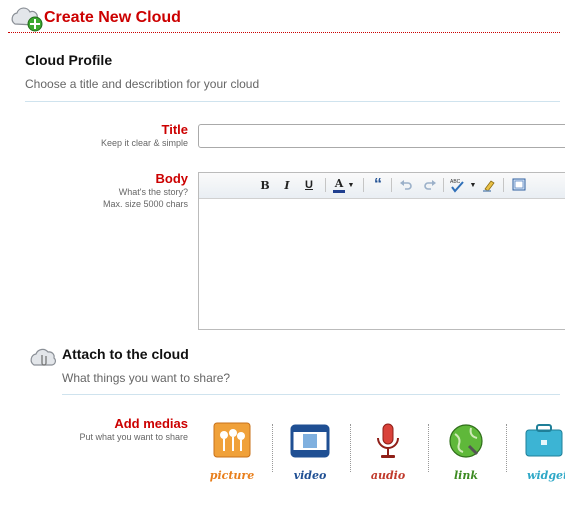  What do you see at coordinates (144, 143) in the screenshot?
I see `title-hint: Keep it clear & simple` at bounding box center [144, 143].